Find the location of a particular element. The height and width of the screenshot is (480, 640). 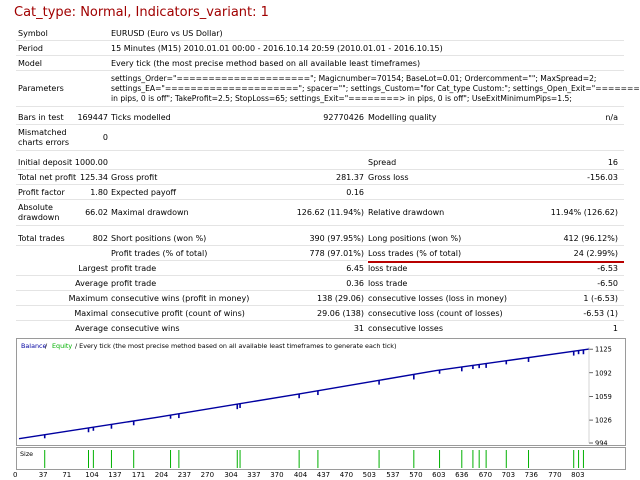

x-tick-label-14: 470 is located at coordinates (346, 475).